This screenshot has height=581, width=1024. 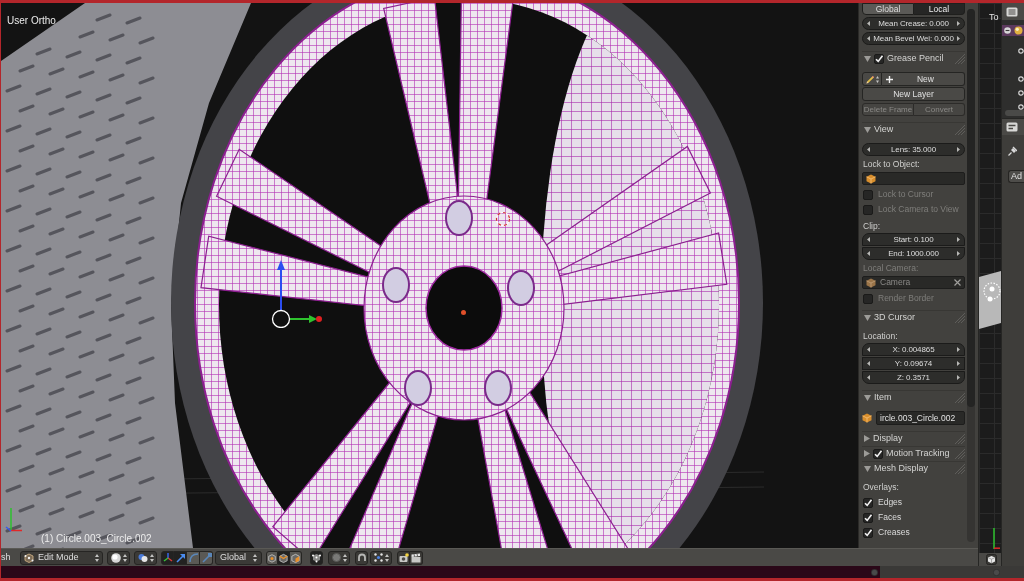 What do you see at coordinates (913, 178) in the screenshot?
I see `object-field` at bounding box center [913, 178].